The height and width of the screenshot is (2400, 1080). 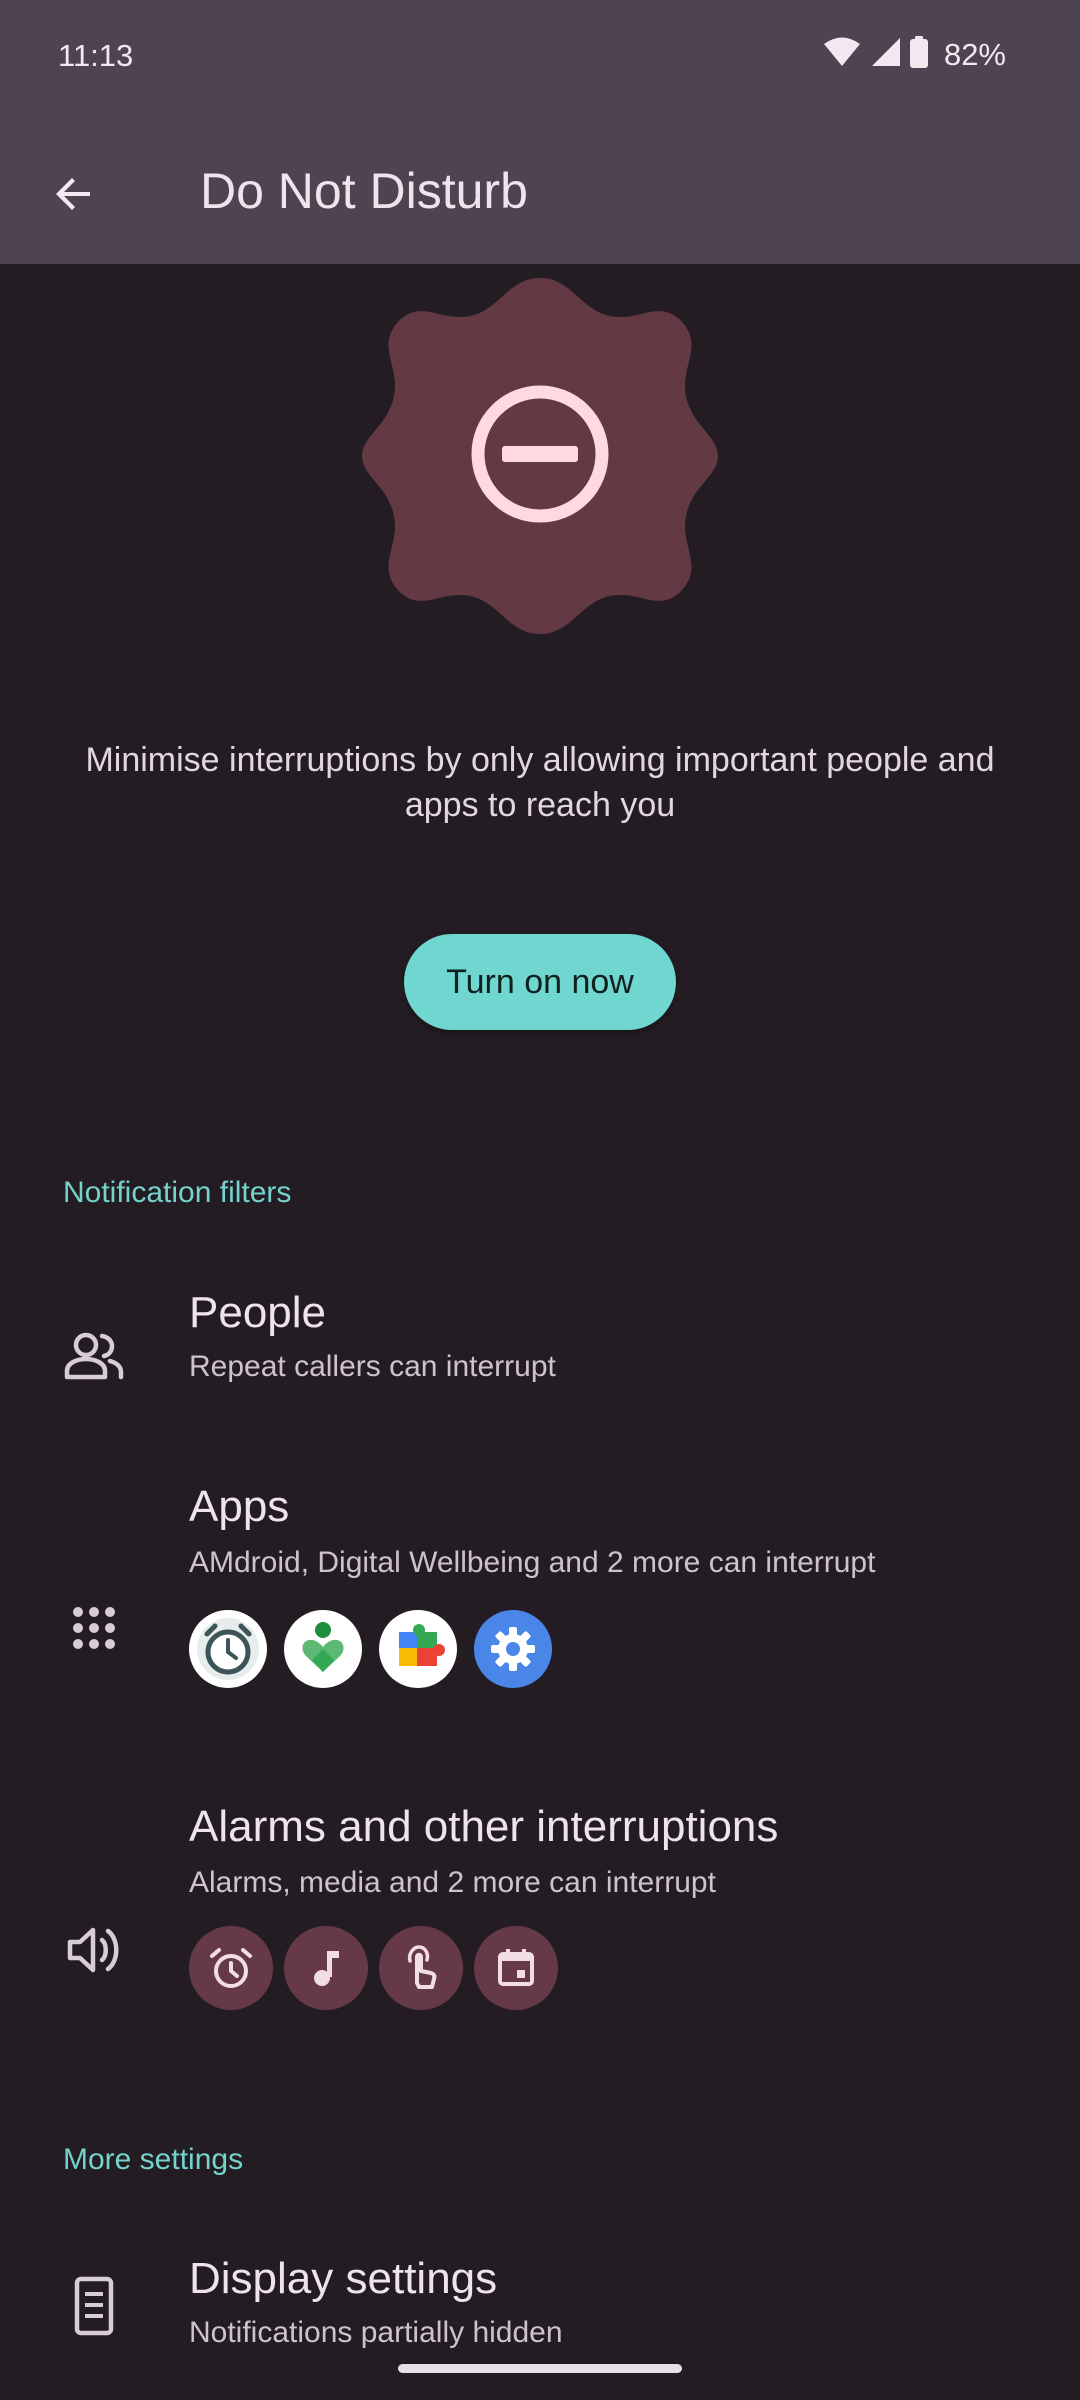 I want to click on arrow-back-icon, so click(x=74, y=196).